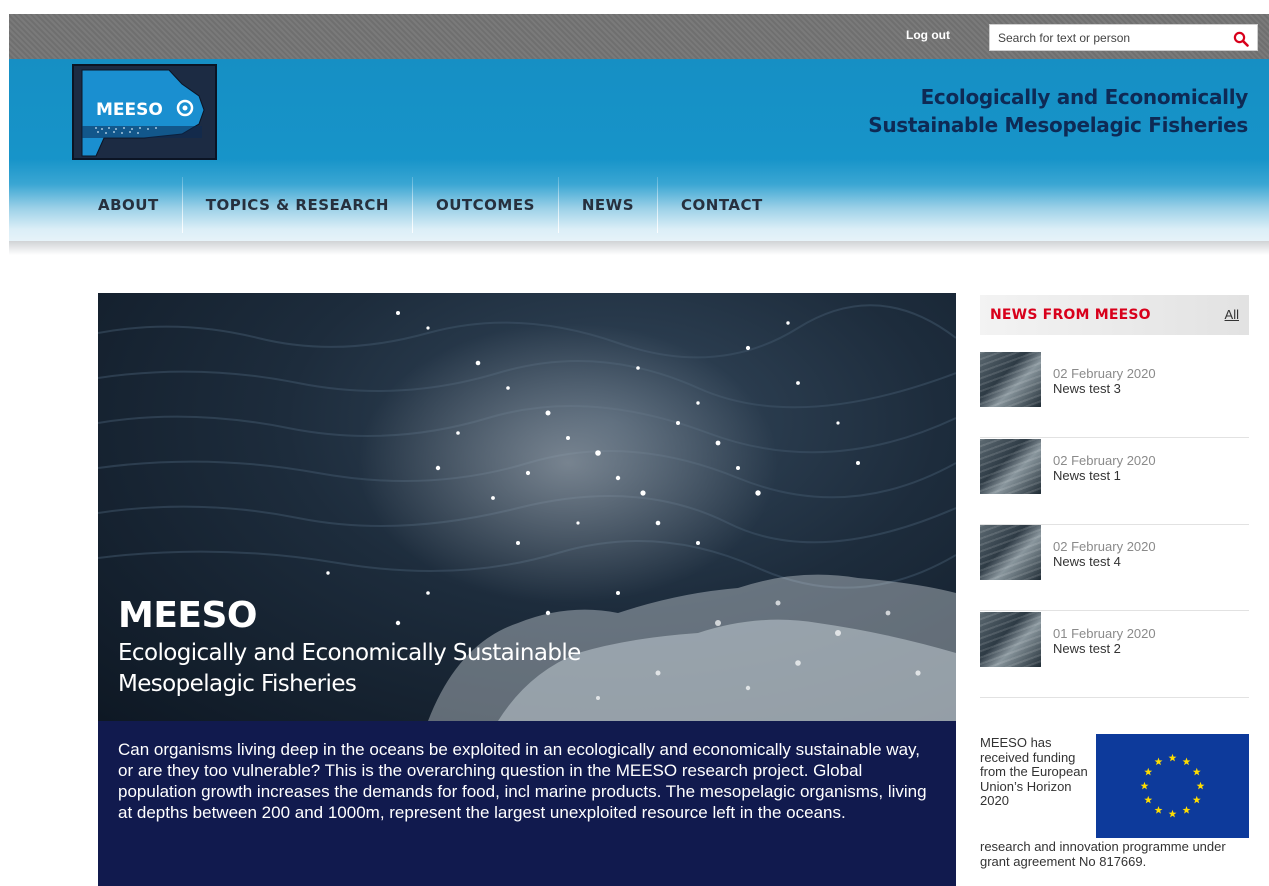  I want to click on news-title: News test 2, so click(1087, 648).